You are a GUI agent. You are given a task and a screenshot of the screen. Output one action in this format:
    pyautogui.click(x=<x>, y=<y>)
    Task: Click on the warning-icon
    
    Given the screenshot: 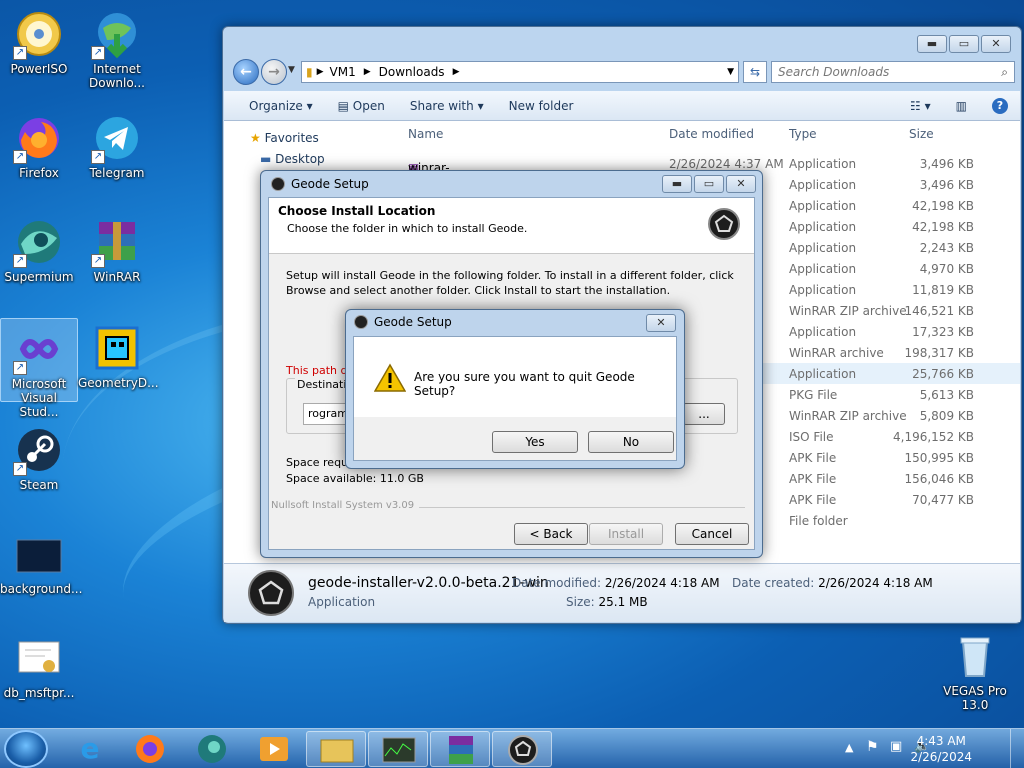 What is the action you would take?
    pyautogui.click(x=390, y=379)
    